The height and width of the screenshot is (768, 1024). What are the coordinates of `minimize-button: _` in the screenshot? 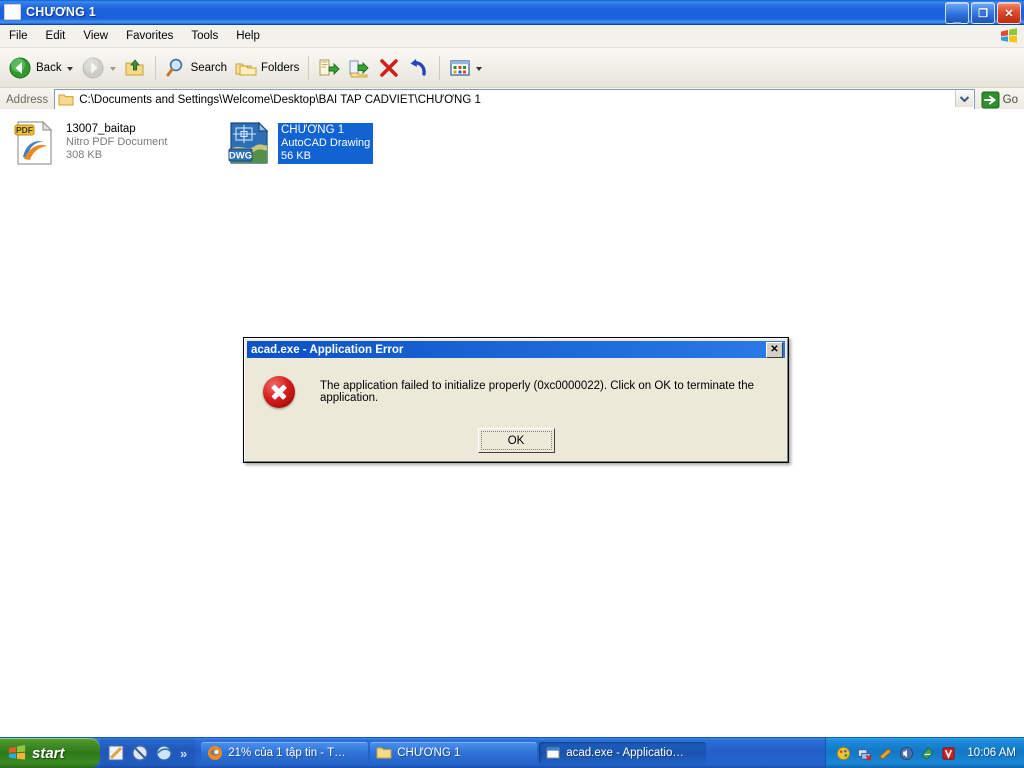 It's located at (957, 13).